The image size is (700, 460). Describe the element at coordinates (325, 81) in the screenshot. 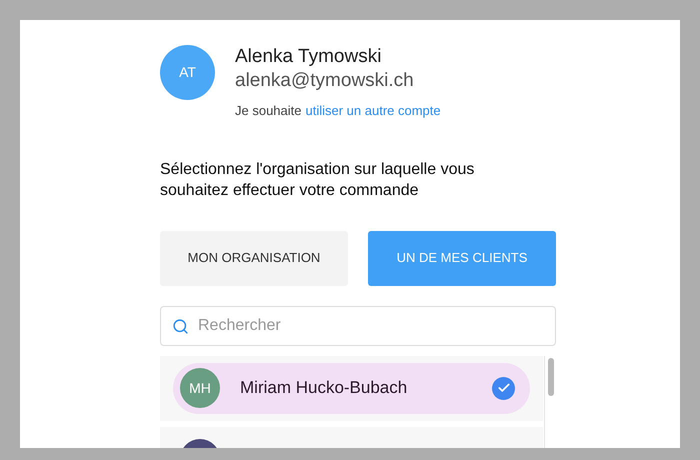

I see `user-email: alenka@tymowski.ch` at that location.